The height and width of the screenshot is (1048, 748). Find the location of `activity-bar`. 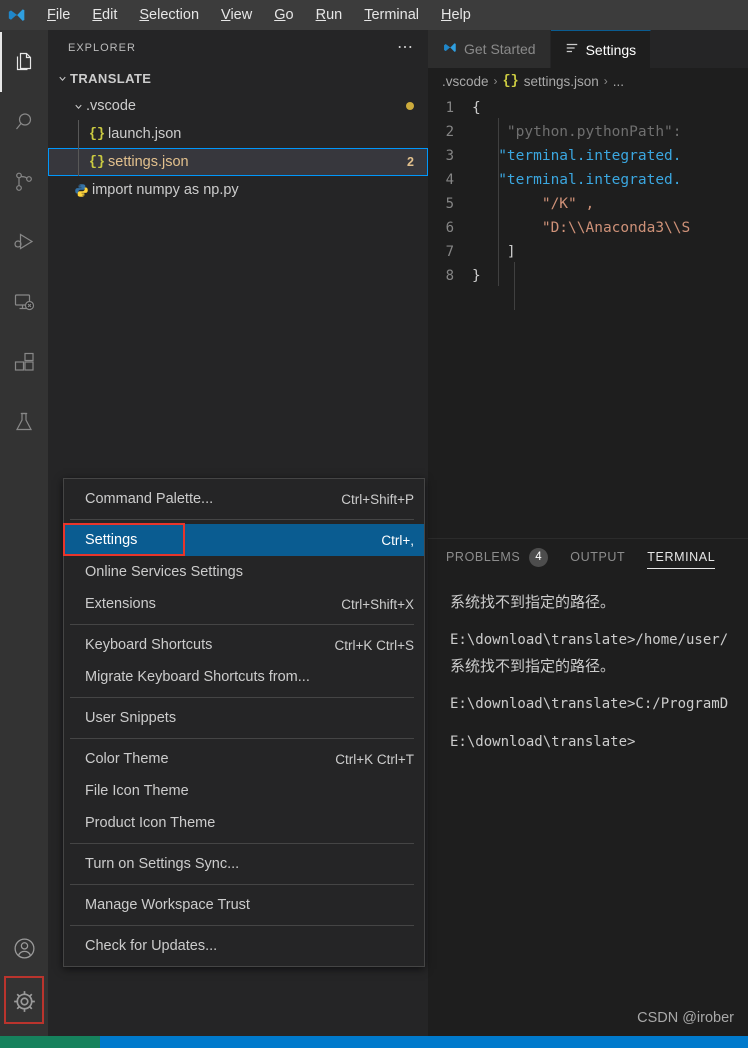

activity-bar is located at coordinates (24, 533).